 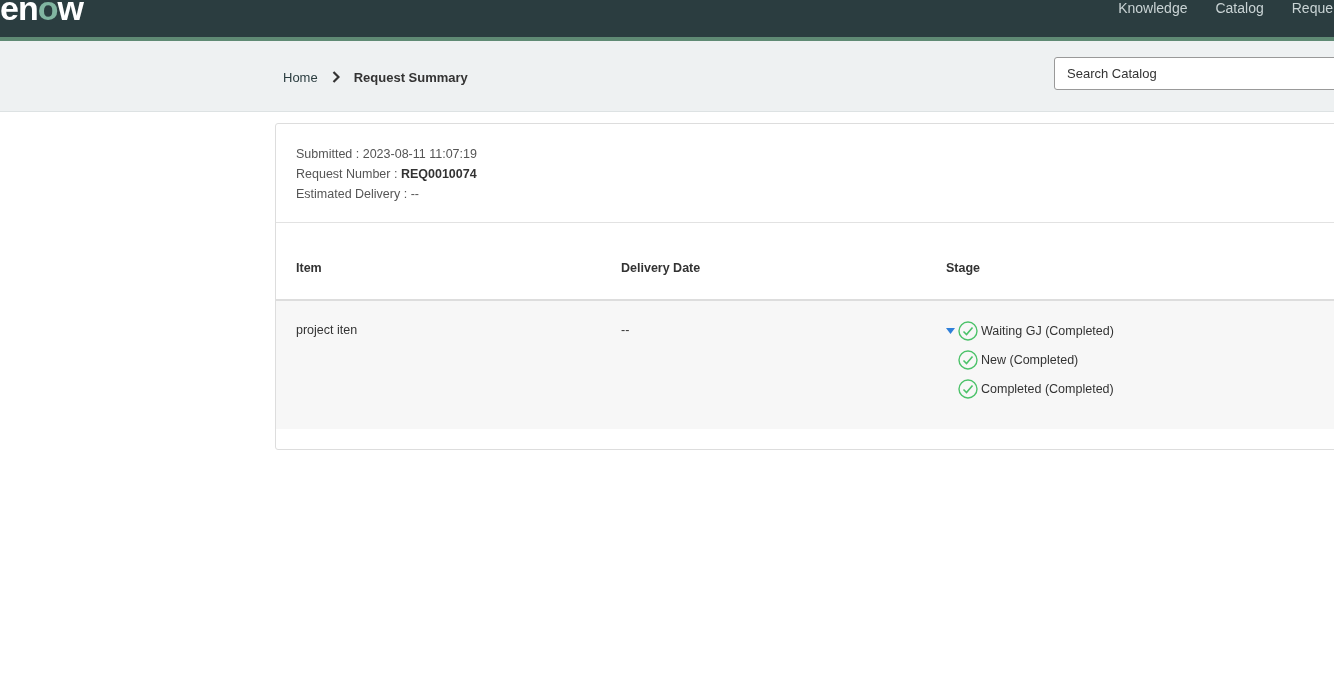 I want to click on stage-label: Completed (Completed), so click(x=1047, y=389).